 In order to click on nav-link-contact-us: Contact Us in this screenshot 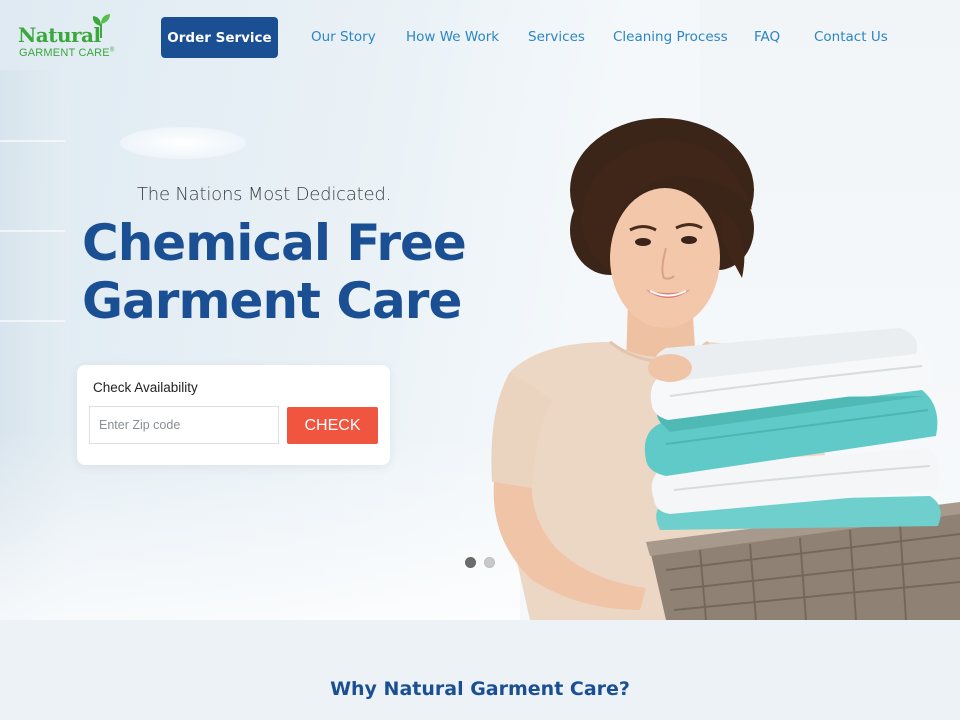, I will do `click(851, 37)`.